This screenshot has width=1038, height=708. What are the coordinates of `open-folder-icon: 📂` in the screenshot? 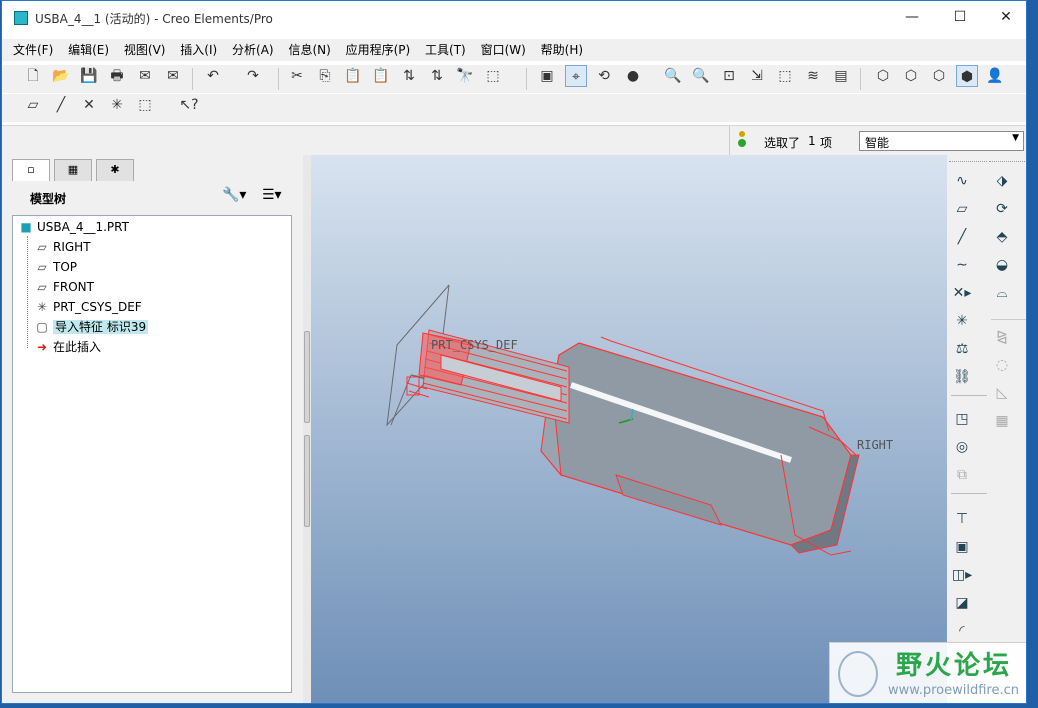 It's located at (61, 76).